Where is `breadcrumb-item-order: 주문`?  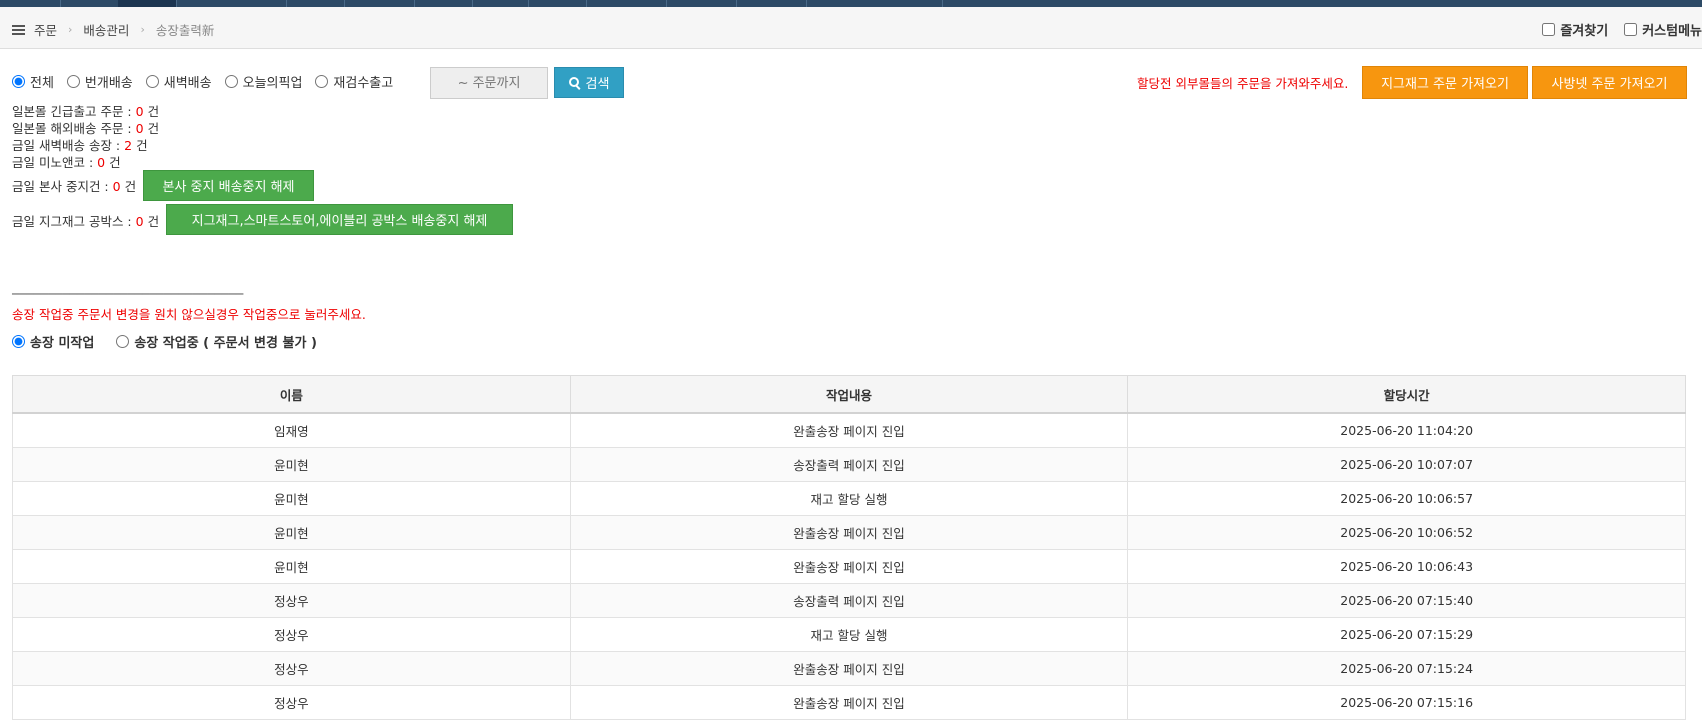
breadcrumb-item-order: 주문 is located at coordinates (45, 29).